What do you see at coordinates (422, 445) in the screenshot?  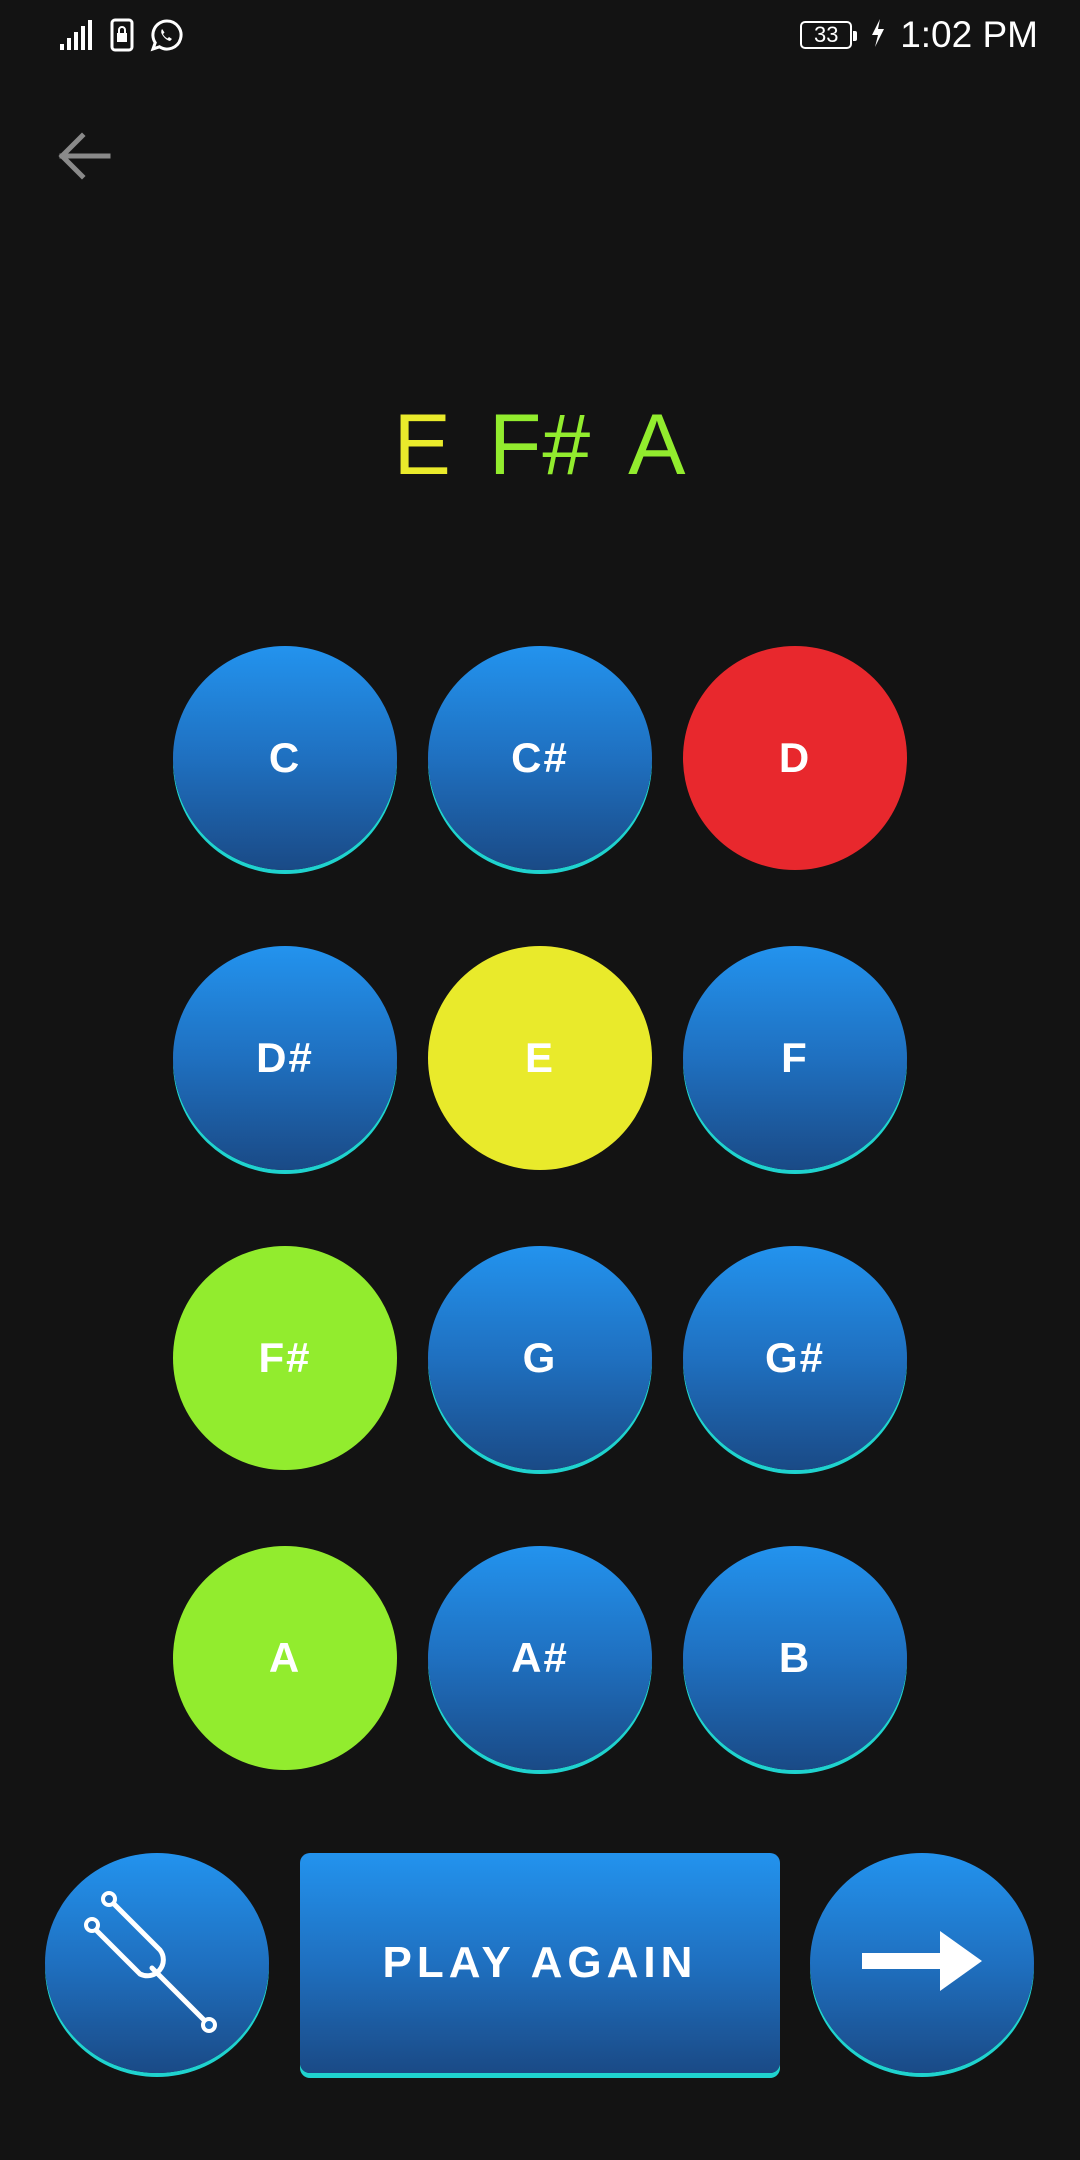 I see `answer-note-1: E` at bounding box center [422, 445].